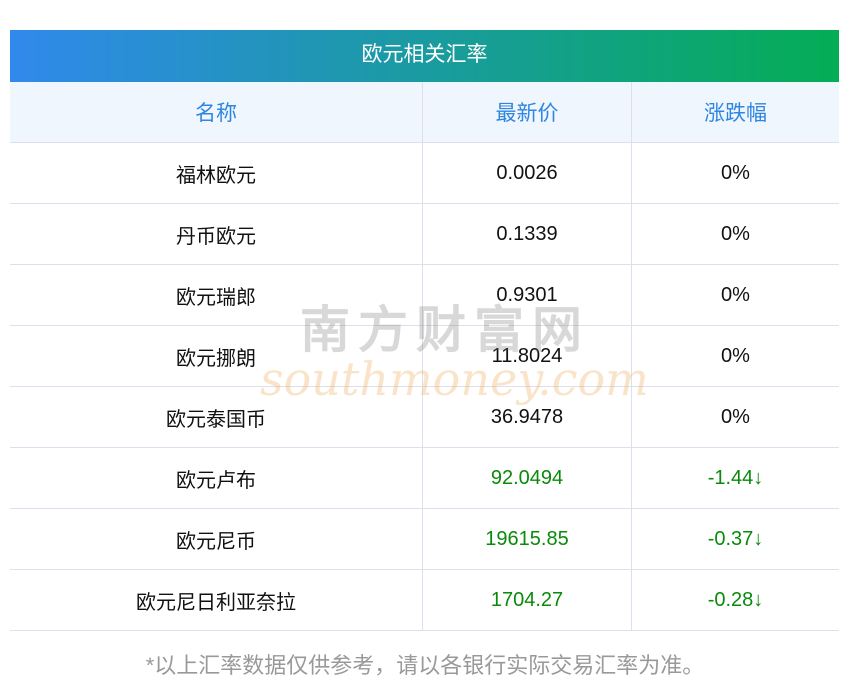 Image resolution: width=850 pixels, height=697 pixels. Describe the element at coordinates (216, 173) in the screenshot. I see `currency-name: 福林欧元` at that location.